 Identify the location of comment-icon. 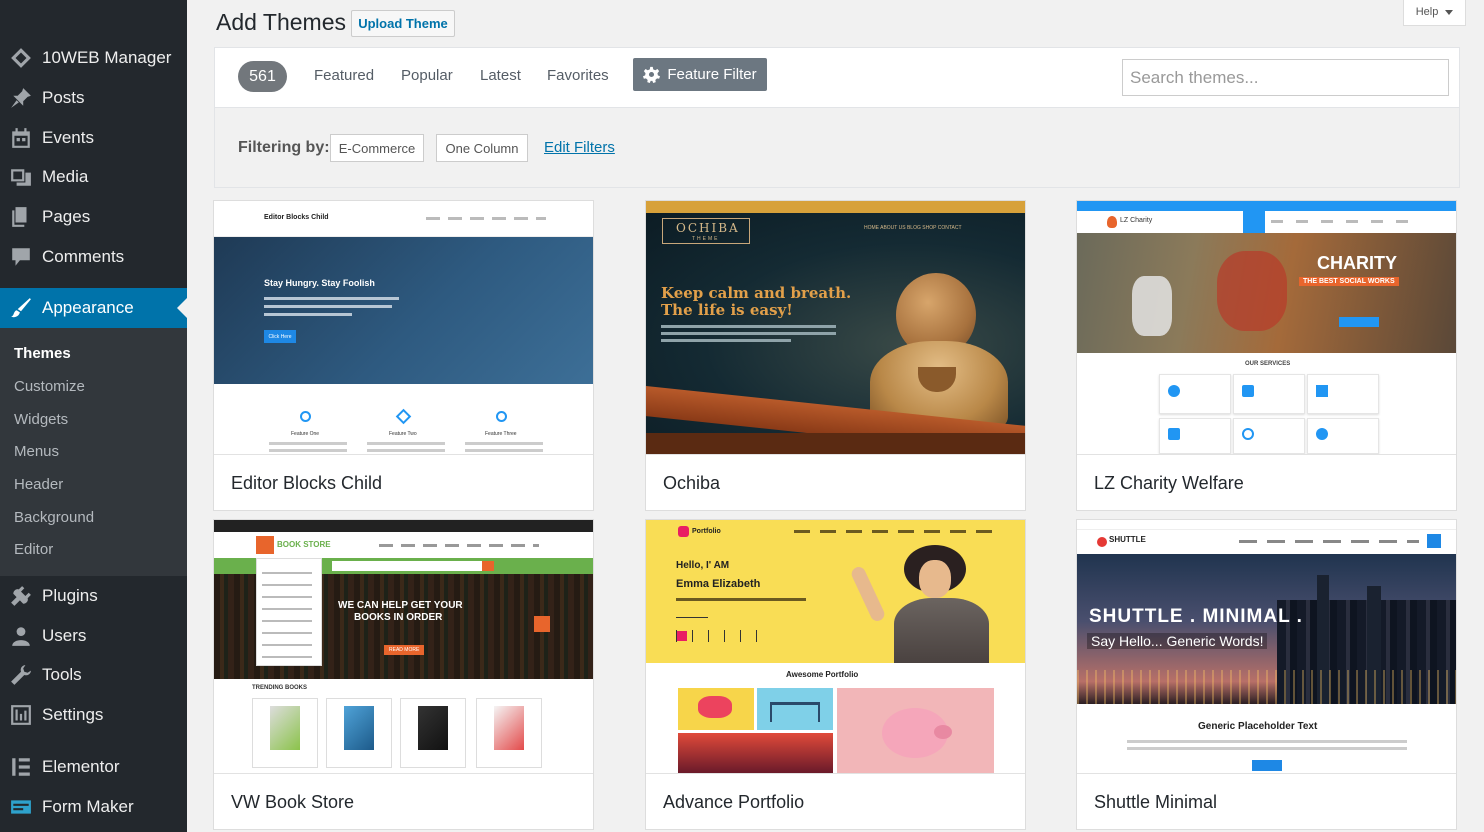
(21, 257).